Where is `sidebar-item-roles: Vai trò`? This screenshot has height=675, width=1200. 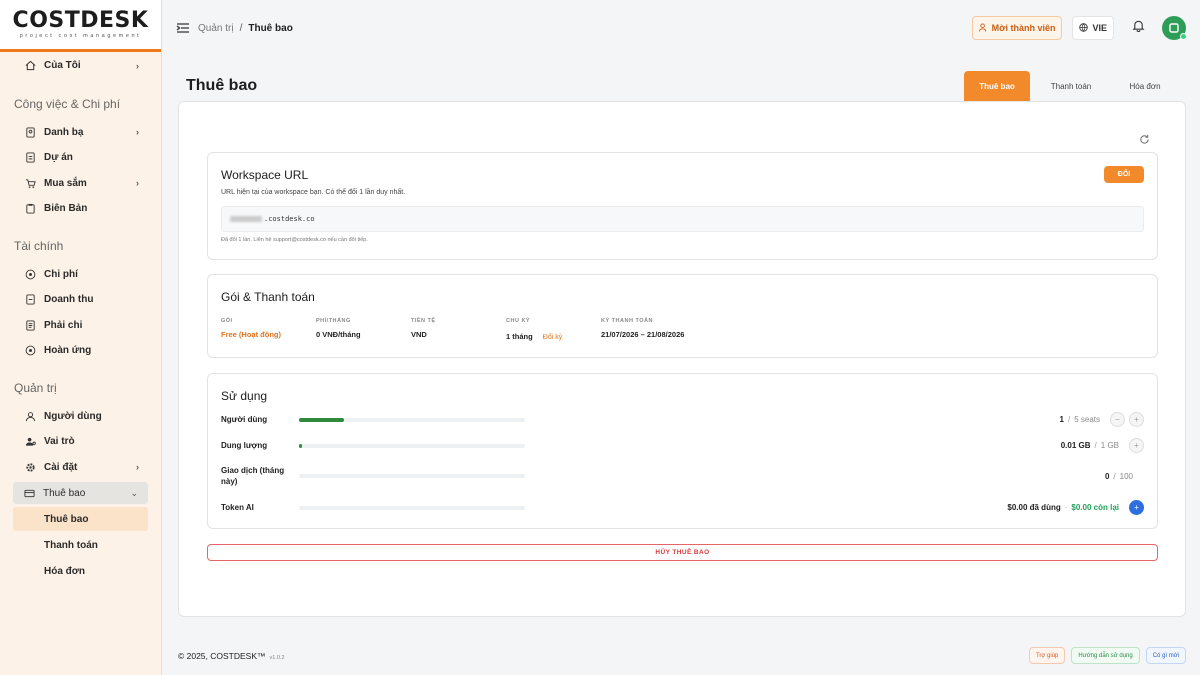 sidebar-item-roles: Vai trò is located at coordinates (80, 442).